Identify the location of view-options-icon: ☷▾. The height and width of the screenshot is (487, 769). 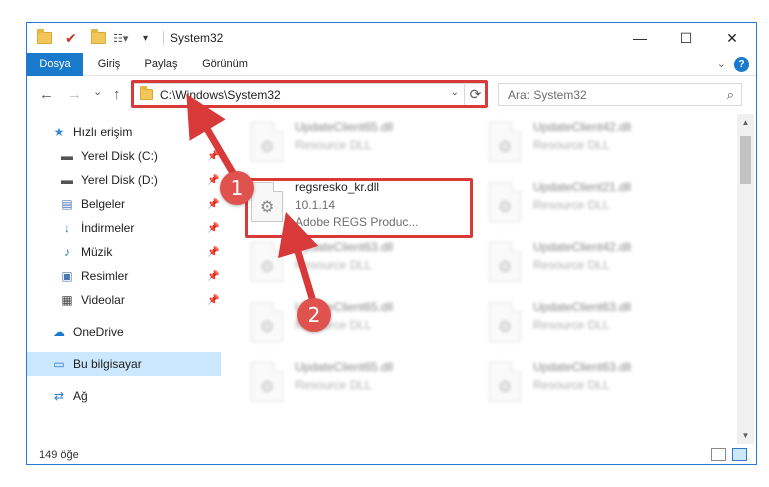
(120, 38).